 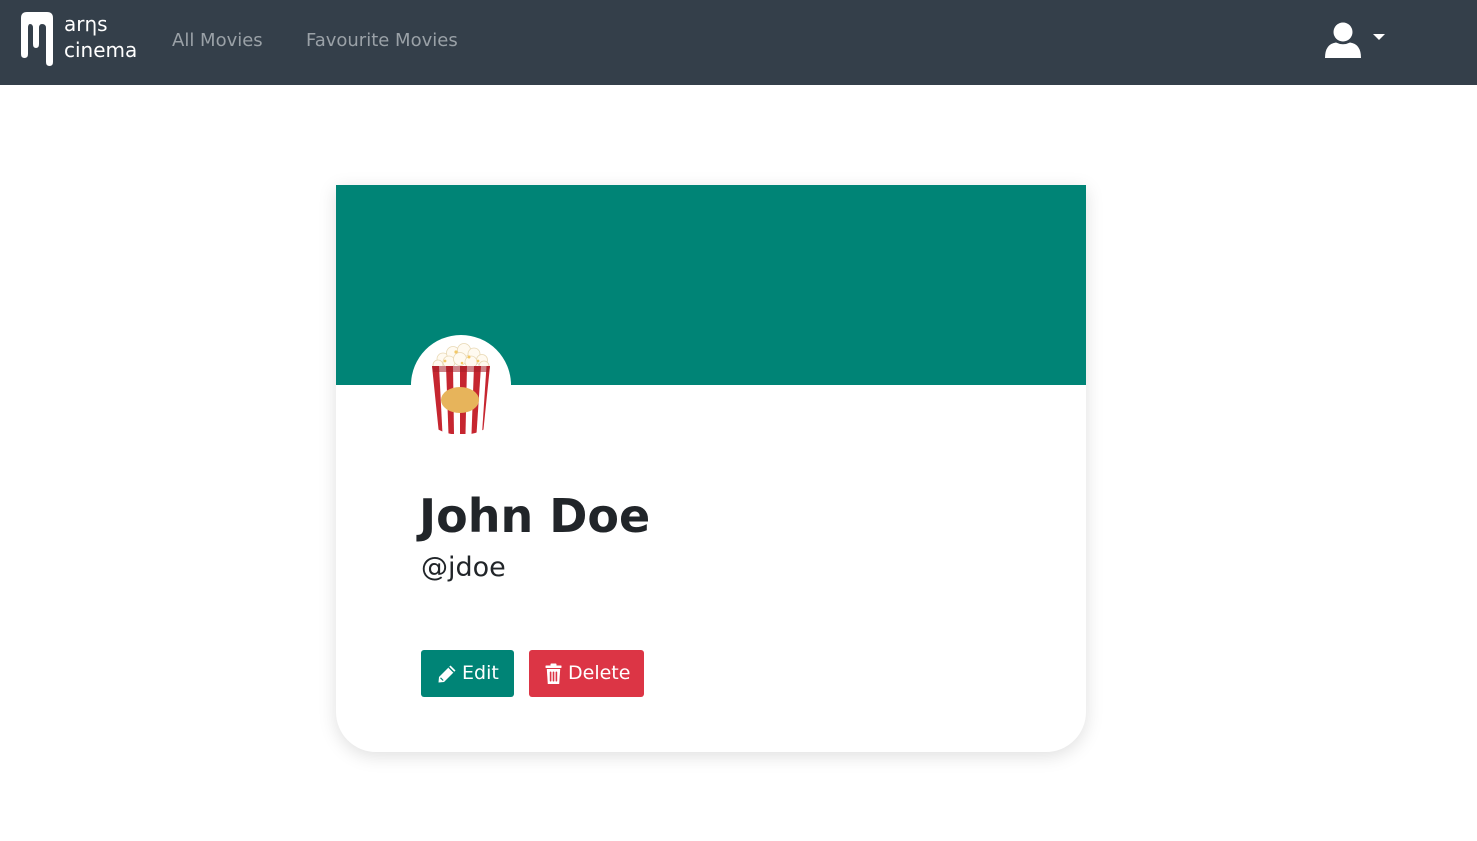 I want to click on edit-button: Edit, so click(x=467, y=673).